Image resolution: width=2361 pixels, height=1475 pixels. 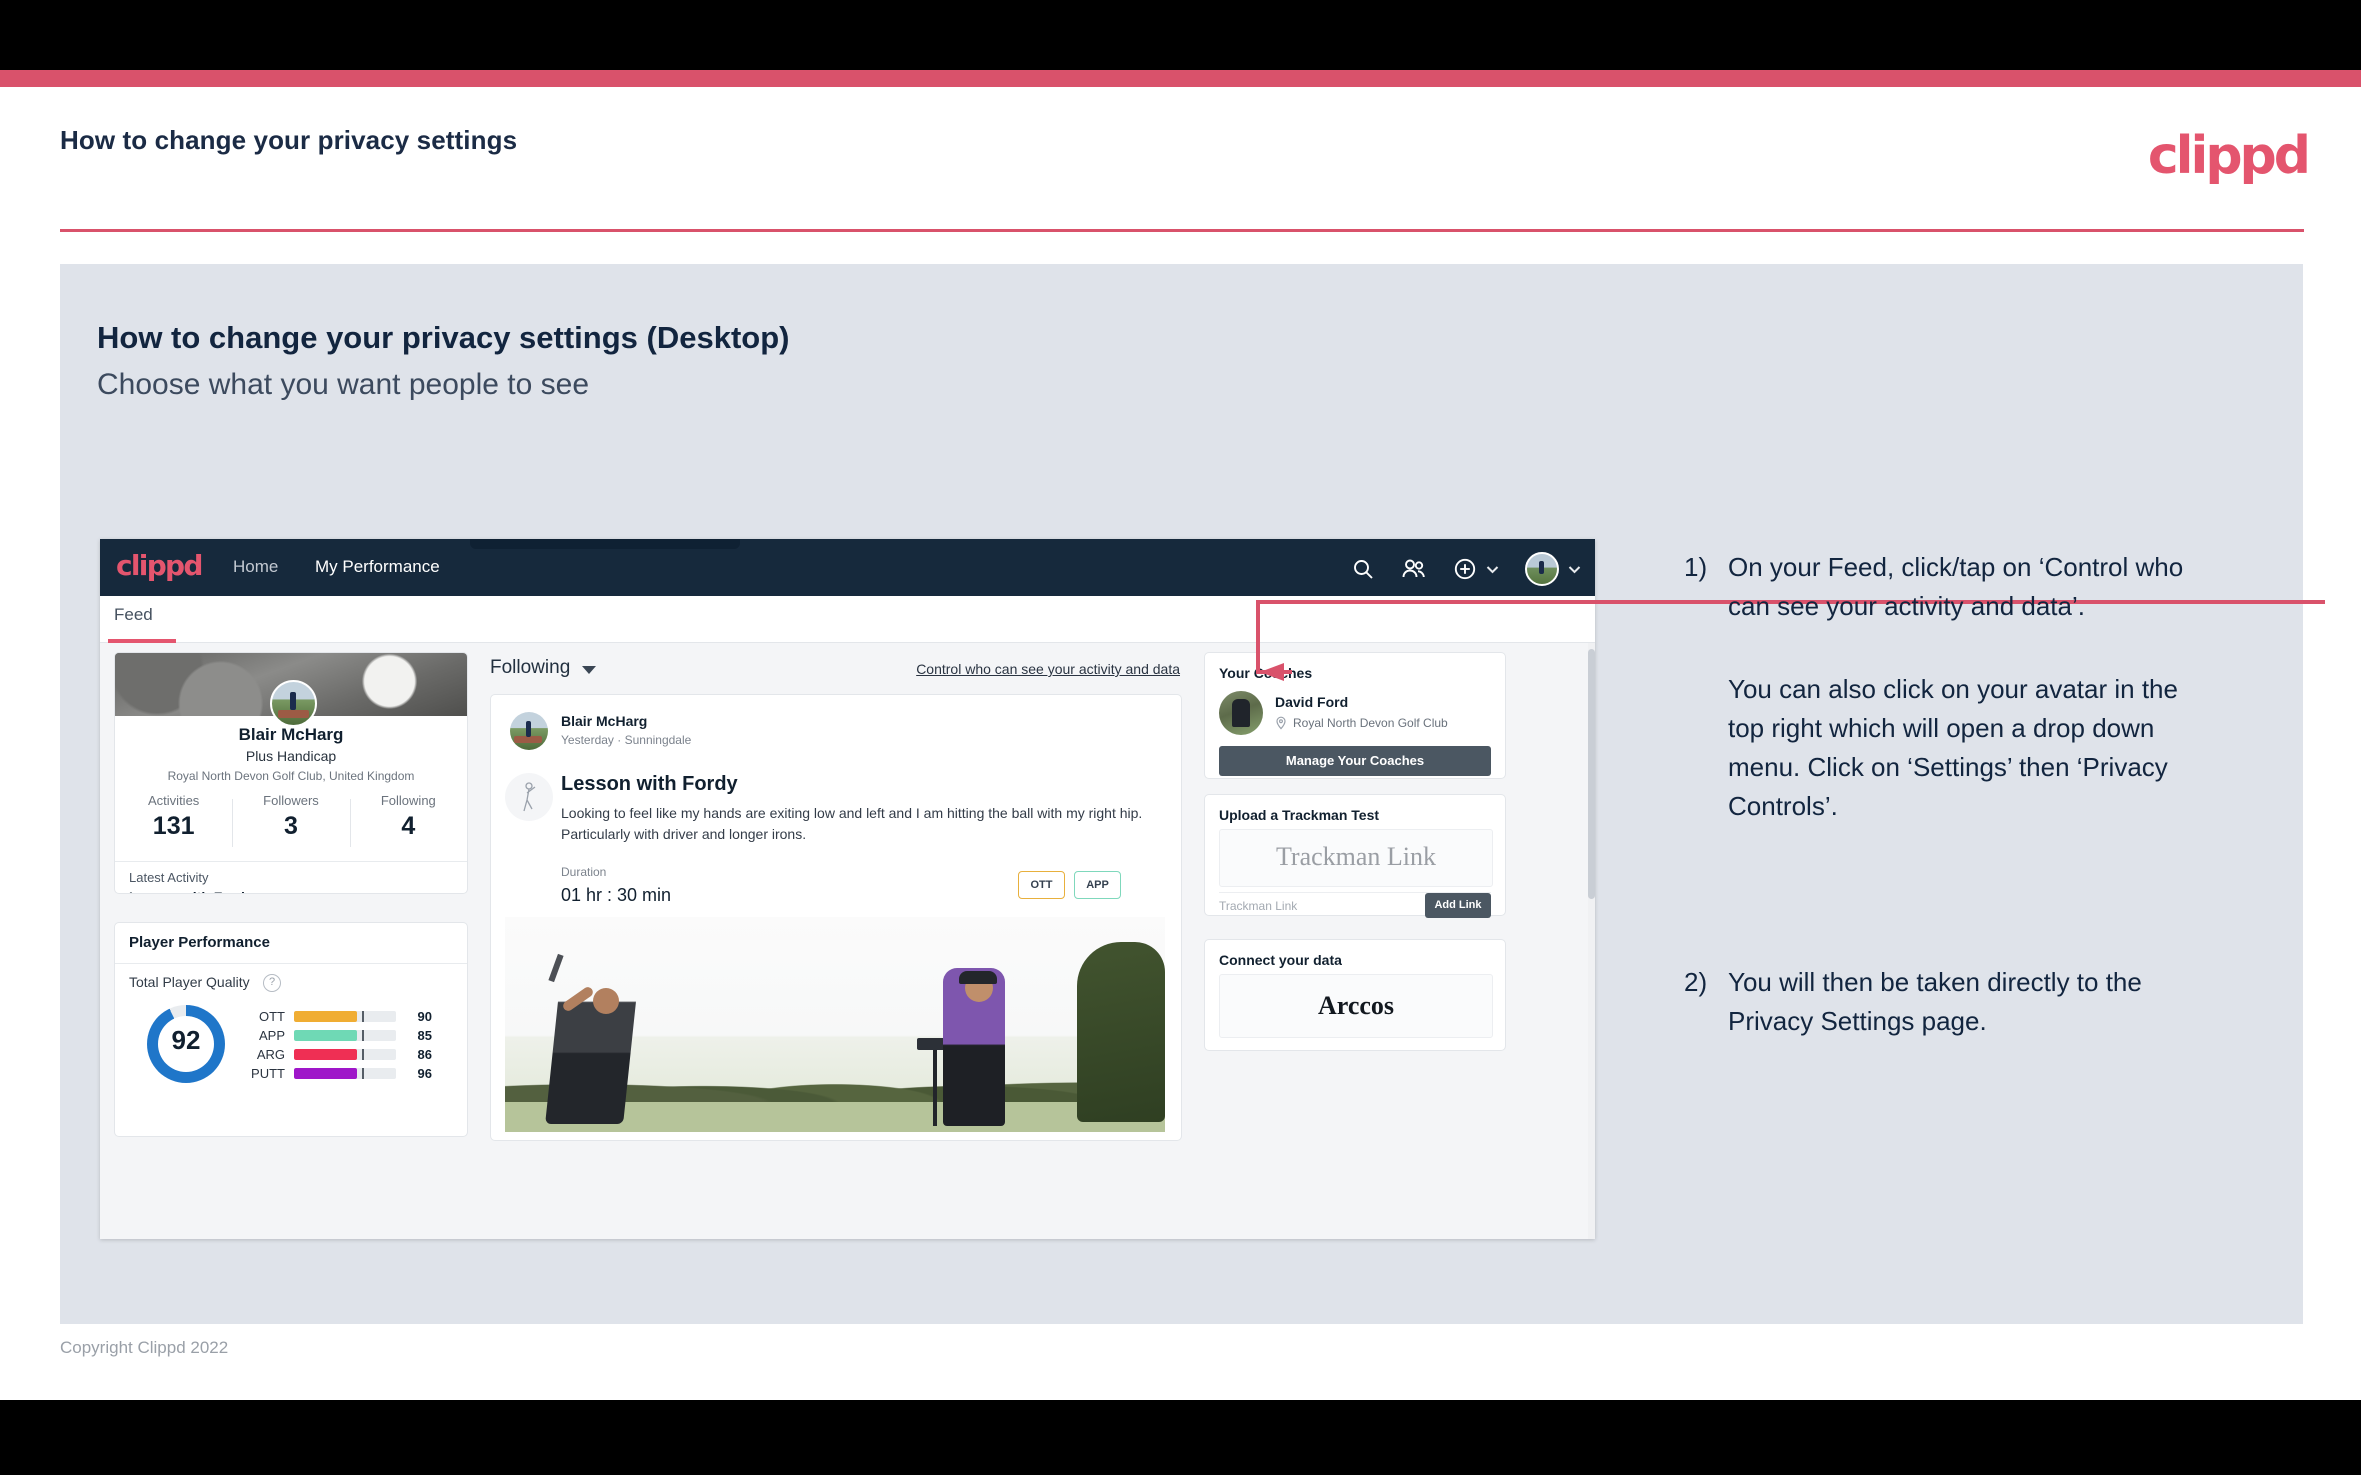 I want to click on profile-divider, so click(x=291, y=861).